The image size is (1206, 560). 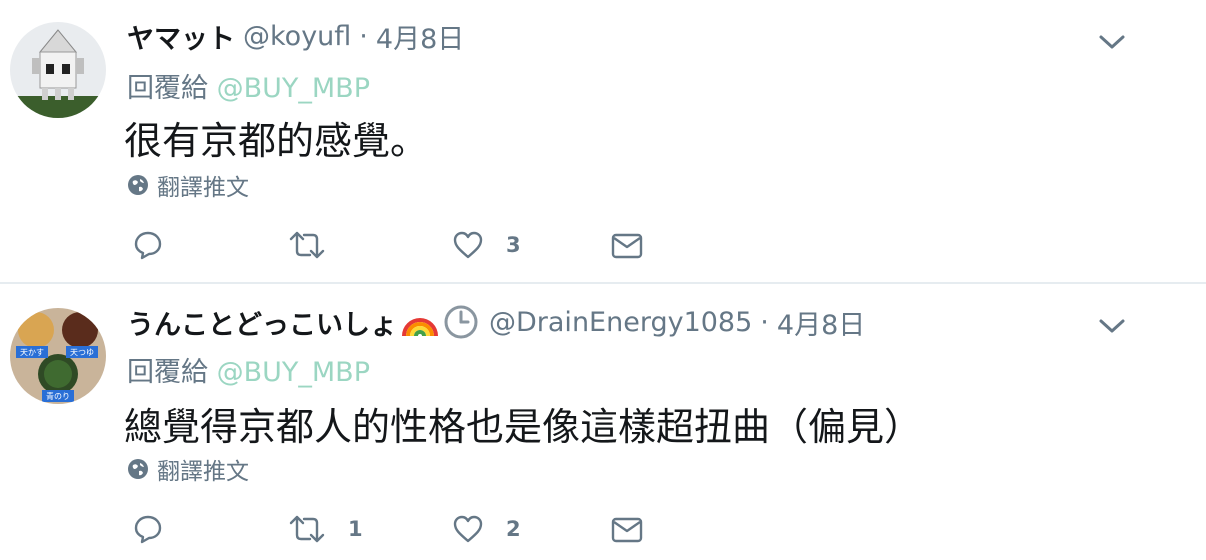 I want to click on avatar, so click(x=58, y=70).